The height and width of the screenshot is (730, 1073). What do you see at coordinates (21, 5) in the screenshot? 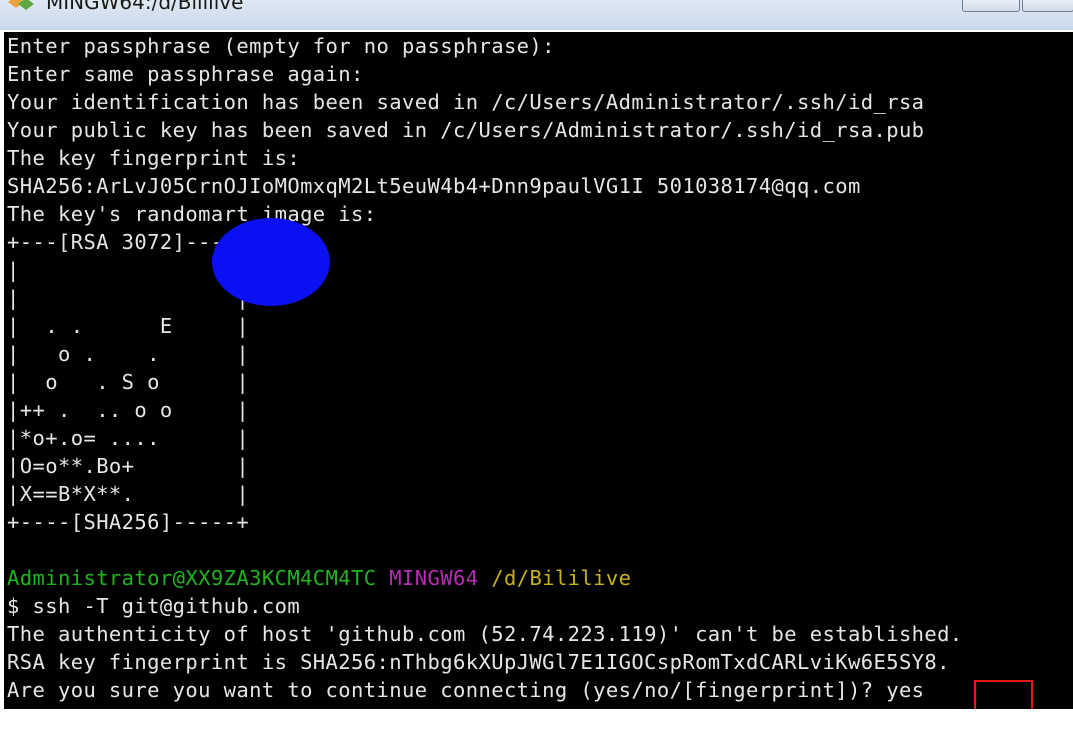
I see `git-bash-icon` at bounding box center [21, 5].